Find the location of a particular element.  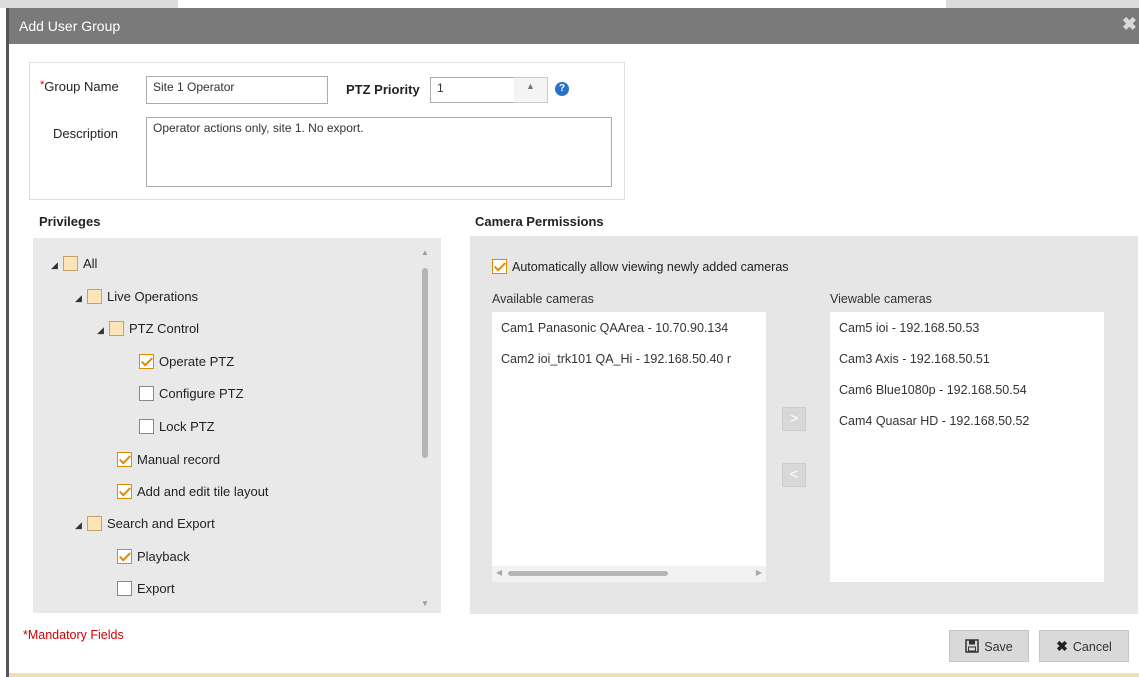

privileges-heading: Privileges is located at coordinates (70, 221).